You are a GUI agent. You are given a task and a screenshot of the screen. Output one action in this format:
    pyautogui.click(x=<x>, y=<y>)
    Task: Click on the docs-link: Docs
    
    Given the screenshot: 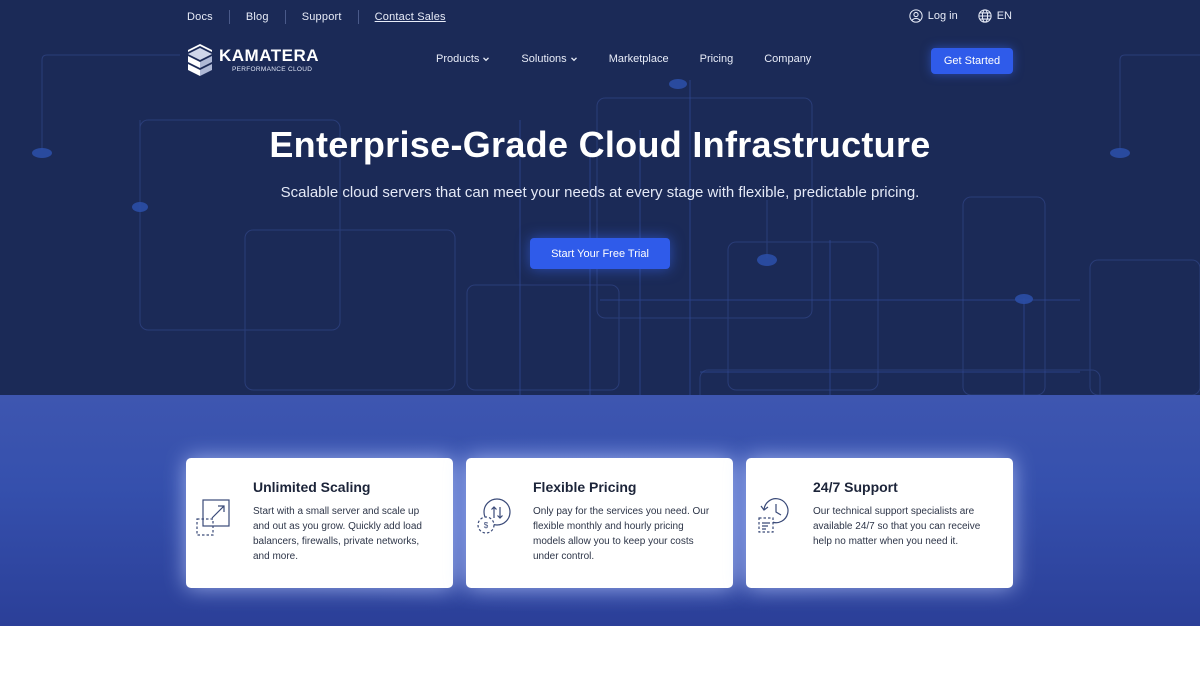 What is the action you would take?
    pyautogui.click(x=200, y=17)
    